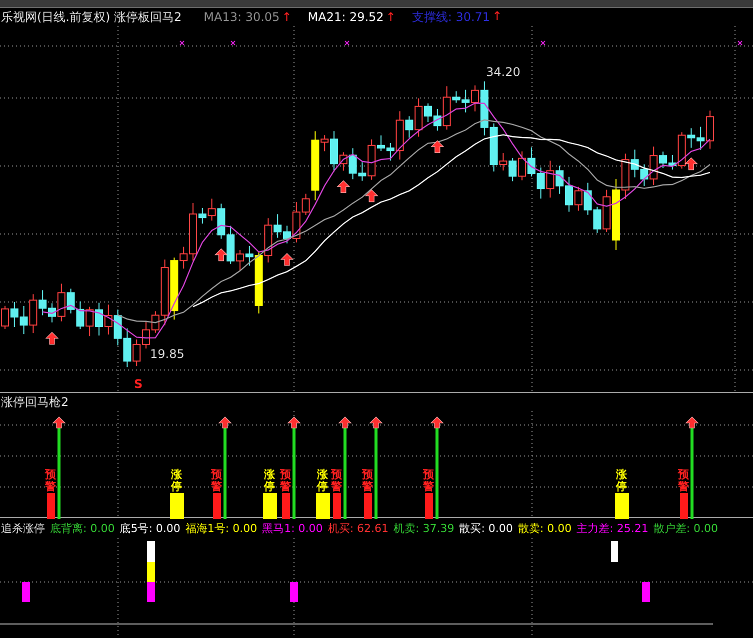 This screenshot has width=753, height=638. I want to click on price-label: 19.85, so click(167, 354).